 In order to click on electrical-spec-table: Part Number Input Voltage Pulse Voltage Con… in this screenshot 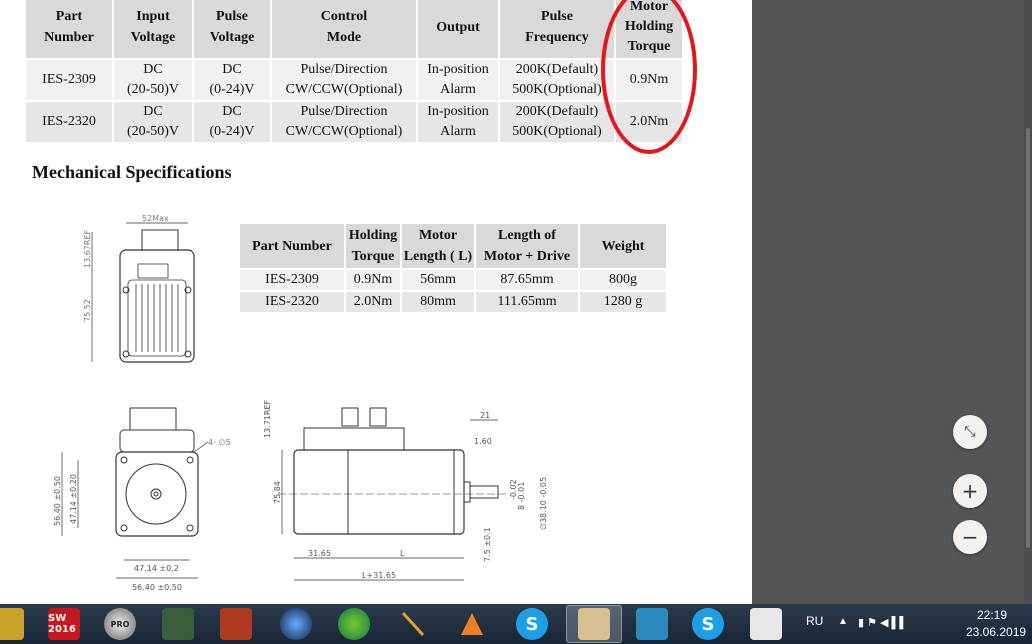, I will do `click(354, 72)`.